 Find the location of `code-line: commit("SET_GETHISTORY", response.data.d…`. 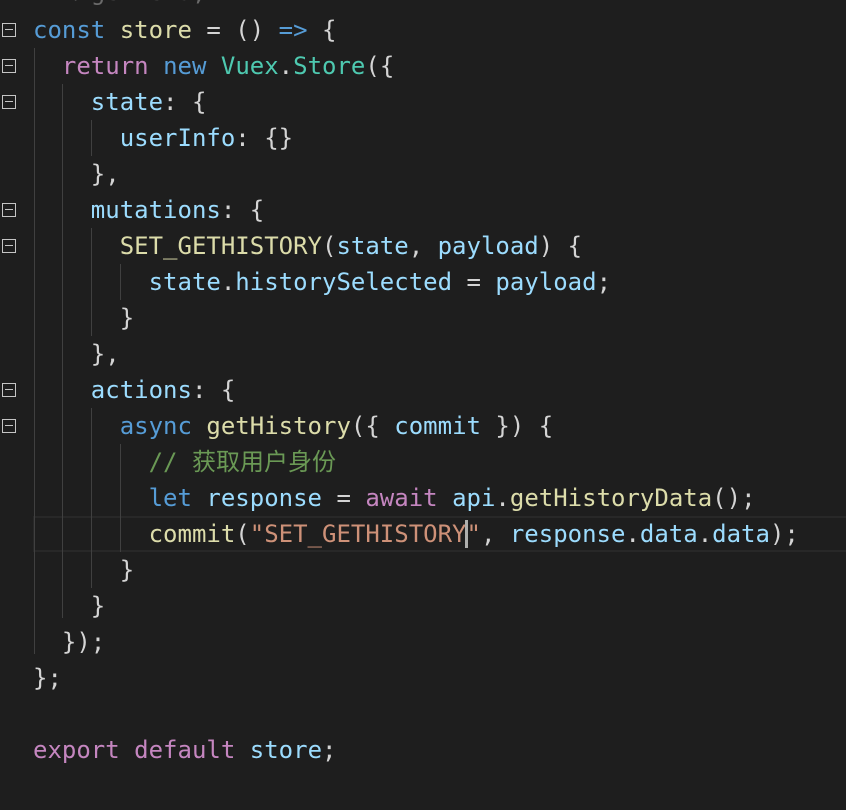

code-line: commit("SET_GETHISTORY", response.data.d… is located at coordinates (423, 534).